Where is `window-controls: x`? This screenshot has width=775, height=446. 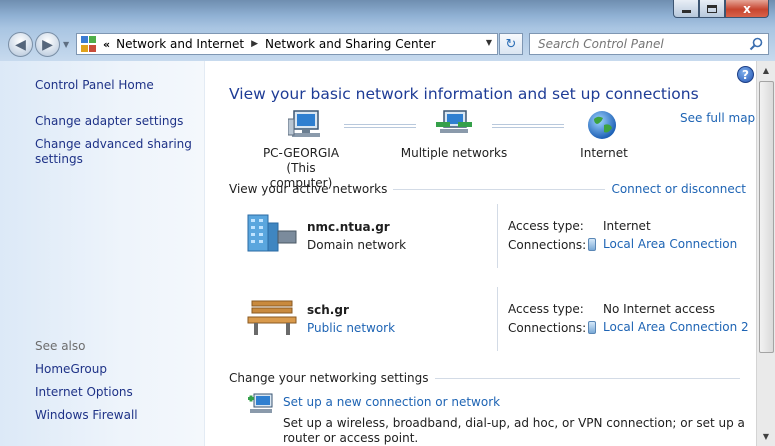 window-controls: x is located at coordinates (721, 9).